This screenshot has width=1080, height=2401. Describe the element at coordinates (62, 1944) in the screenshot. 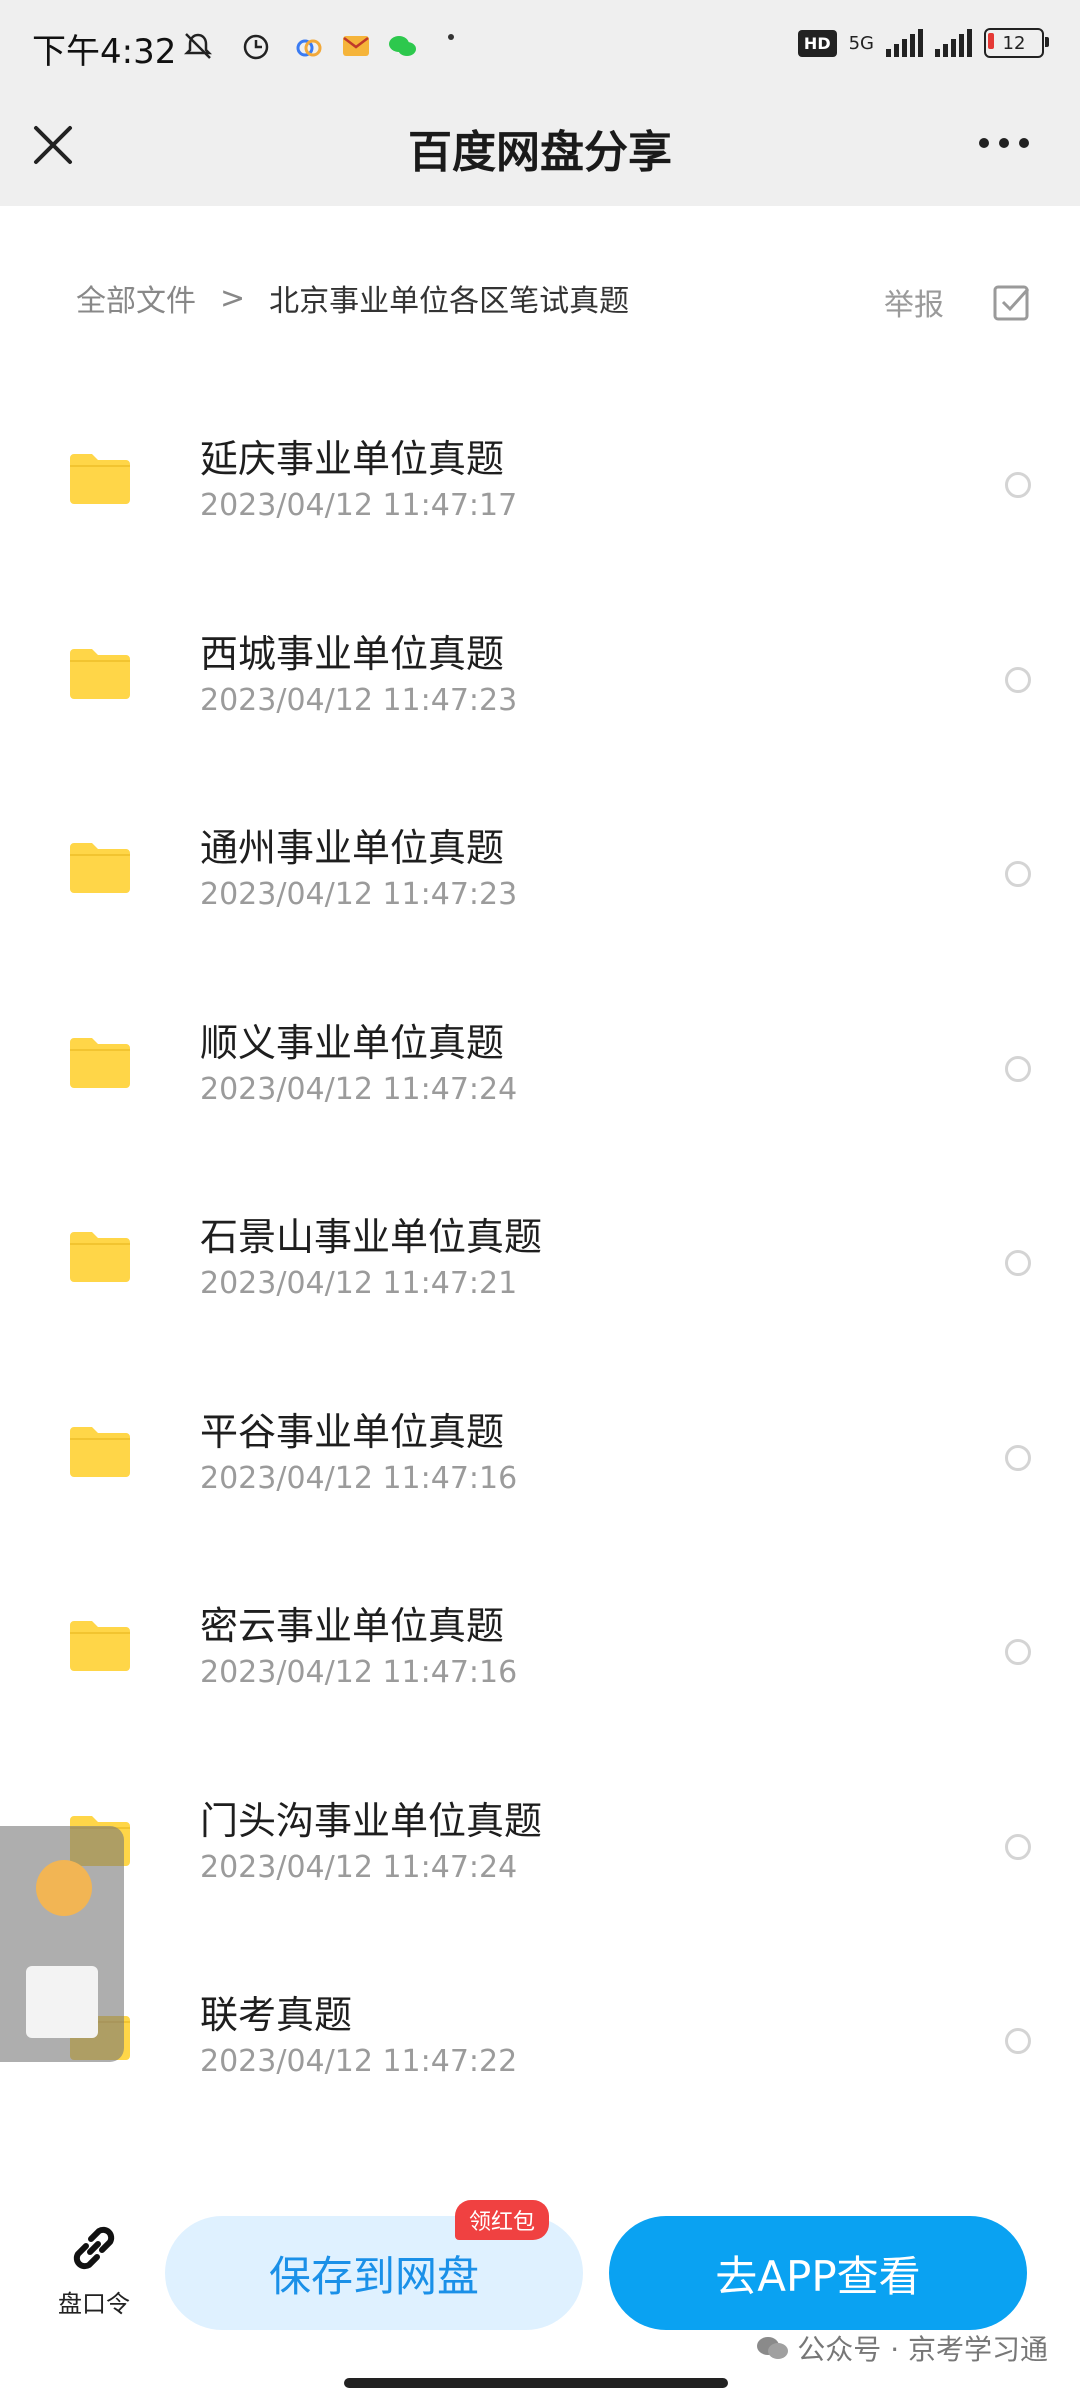

I see `floating-assistant-panel` at that location.